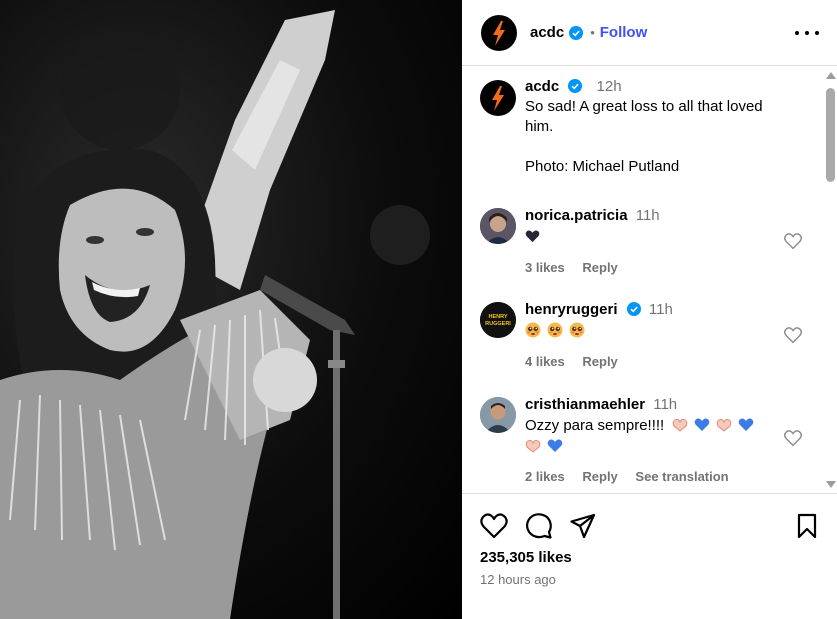 Image resolution: width=837 pixels, height=619 pixels. Describe the element at coordinates (644, 106) in the screenshot. I see `caption-text-line-1: So sad! A great loss to all that loved` at that location.